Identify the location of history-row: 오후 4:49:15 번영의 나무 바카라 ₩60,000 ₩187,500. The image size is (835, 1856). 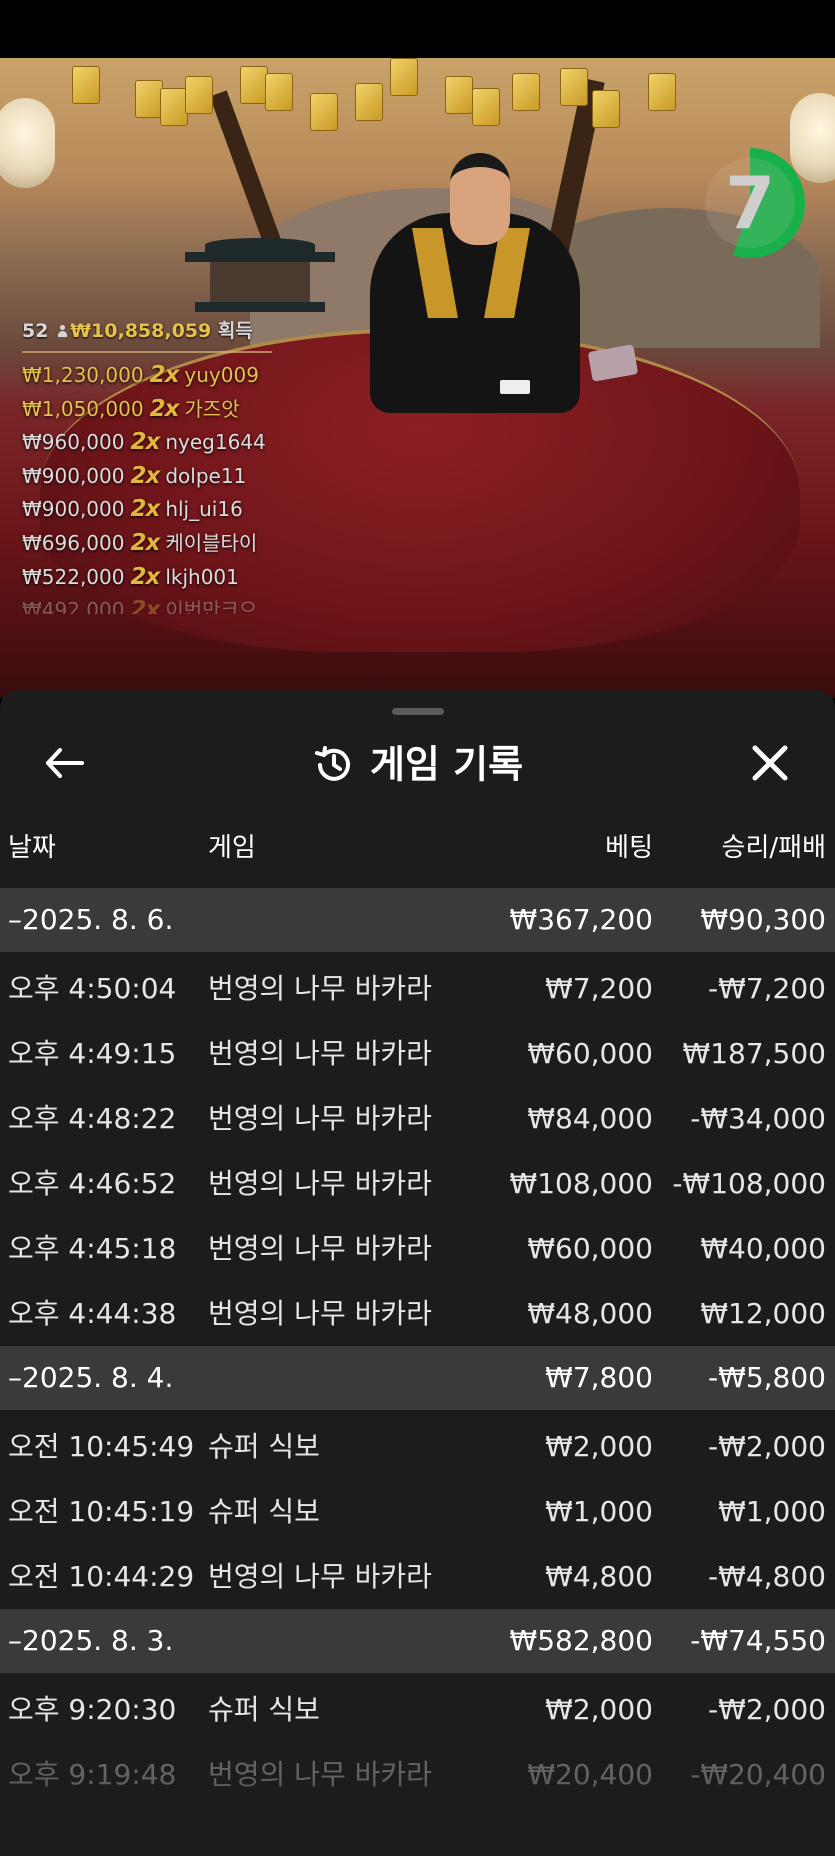
(417, 1053).